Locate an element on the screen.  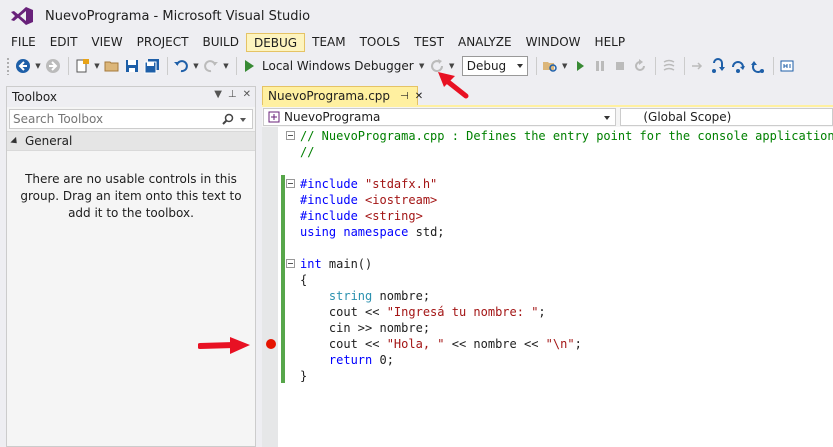
project-scope-dropdown: NuevoPrograma is located at coordinates (440, 117).